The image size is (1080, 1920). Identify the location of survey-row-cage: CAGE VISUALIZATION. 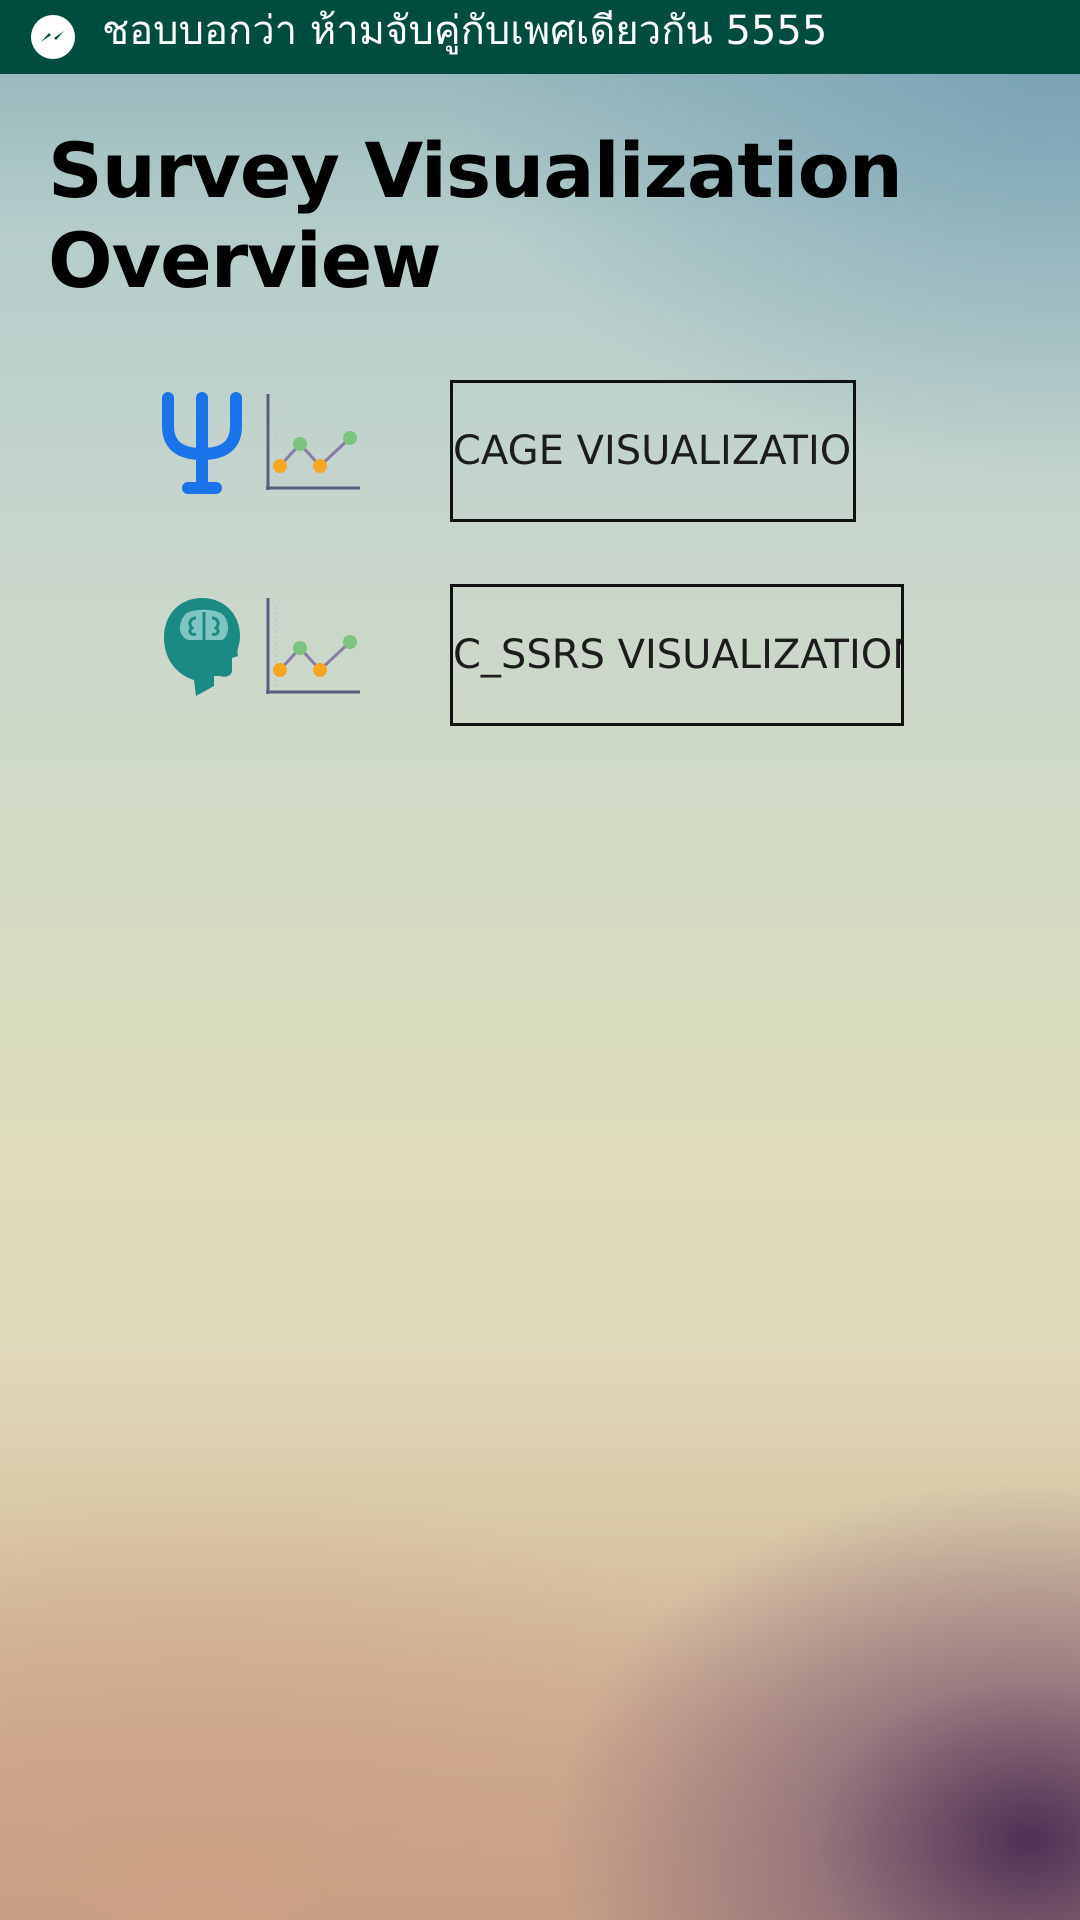
(540, 453).